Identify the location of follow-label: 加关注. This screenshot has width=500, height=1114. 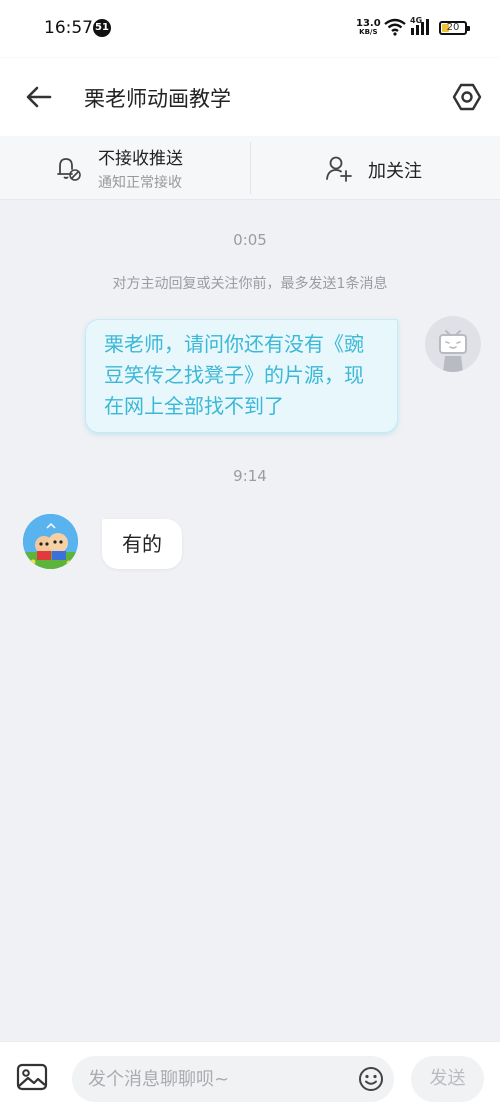
(395, 171).